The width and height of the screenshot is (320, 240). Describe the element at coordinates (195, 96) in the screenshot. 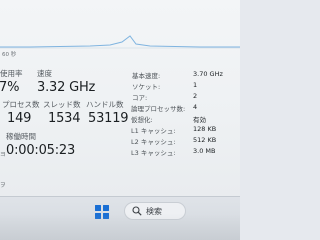

I see `spec-value: 2` at that location.